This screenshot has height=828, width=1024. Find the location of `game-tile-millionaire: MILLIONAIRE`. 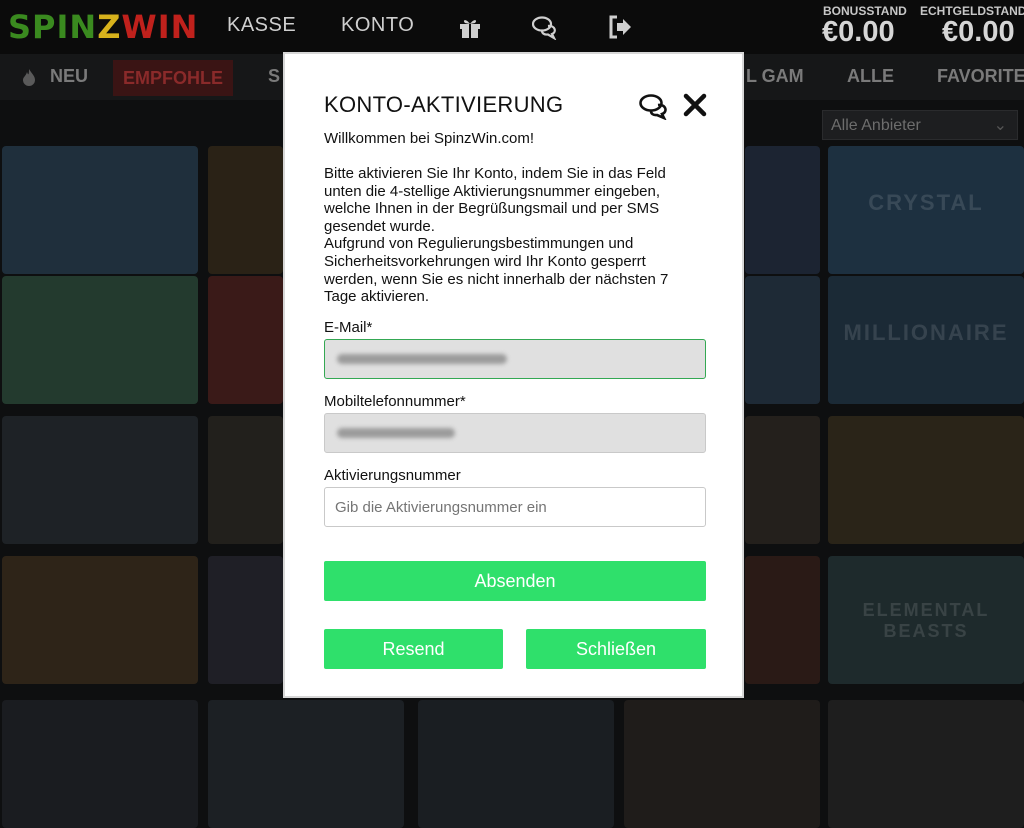

game-tile-millionaire: MILLIONAIRE is located at coordinates (926, 340).